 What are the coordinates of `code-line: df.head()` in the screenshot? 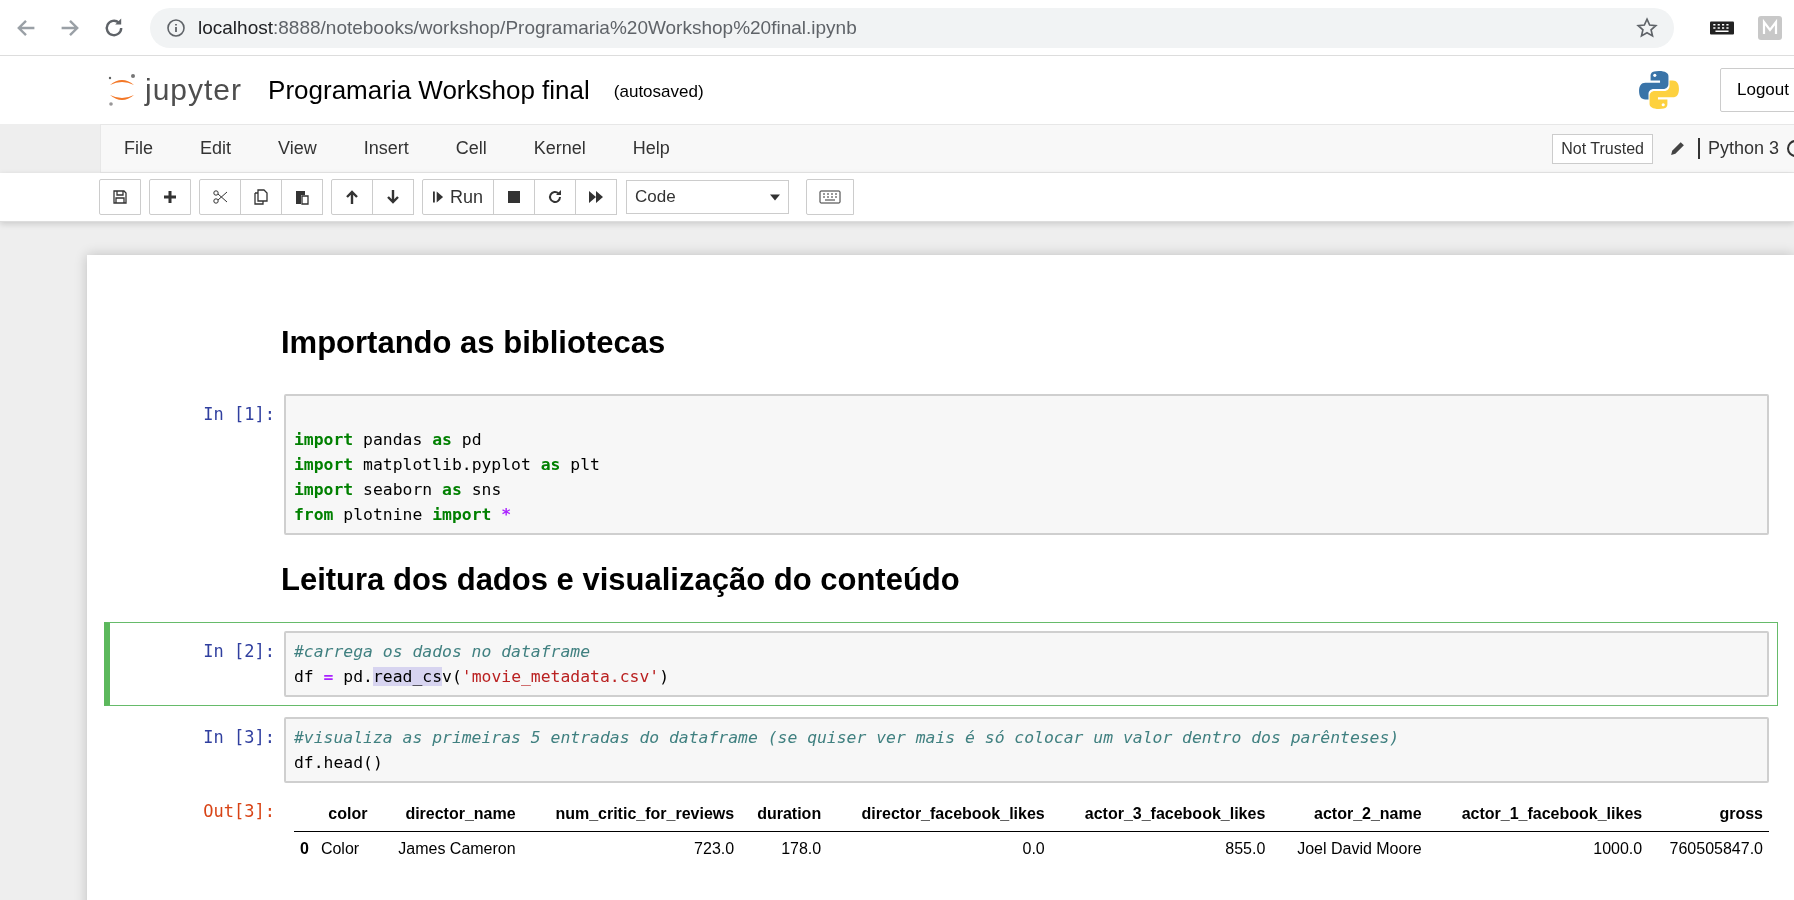 It's located at (338, 762).